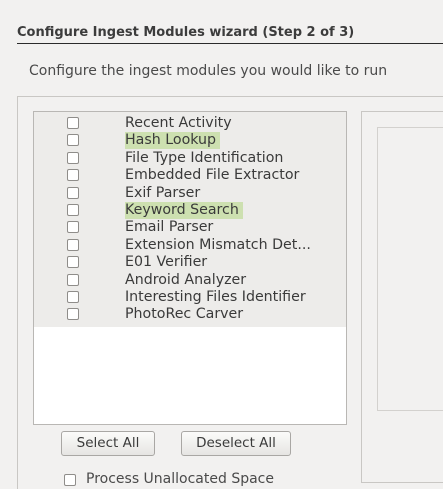 The height and width of the screenshot is (489, 443). Describe the element at coordinates (163, 192) in the screenshot. I see `module-label: Exif Parser` at that location.